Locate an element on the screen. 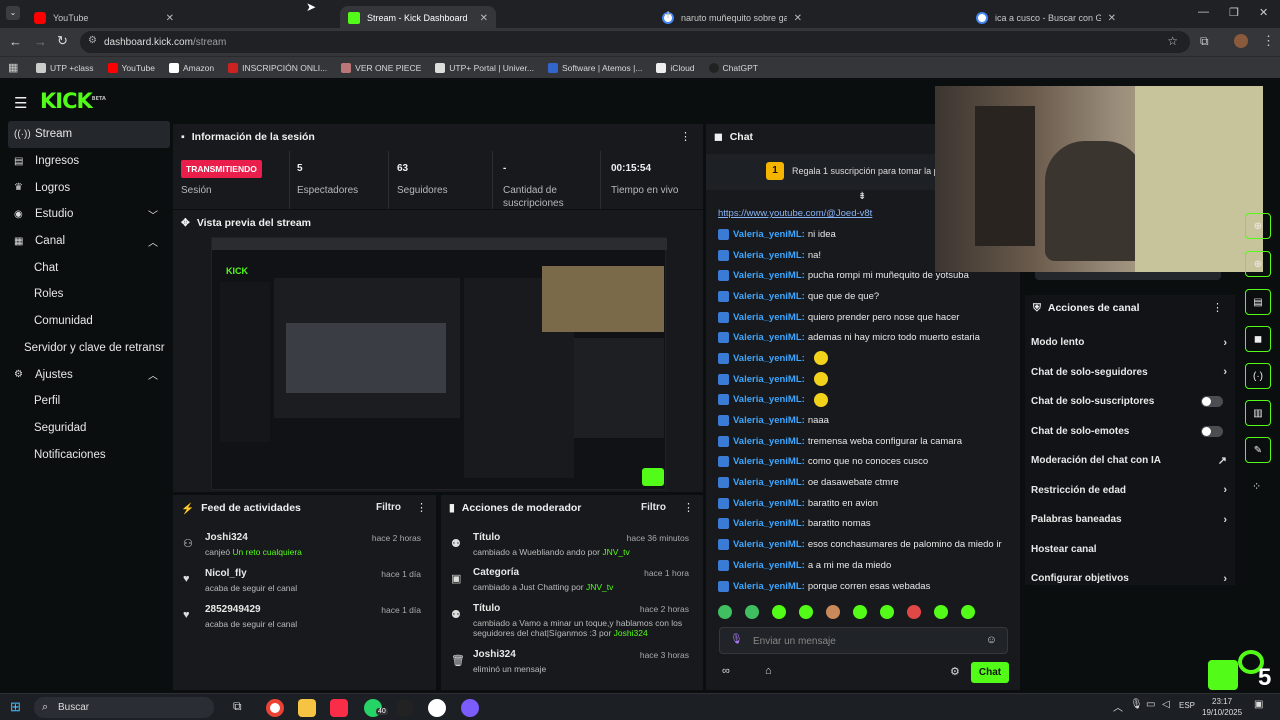 This screenshot has height=720, width=1280. network-icon: ▭ is located at coordinates (1150, 704).